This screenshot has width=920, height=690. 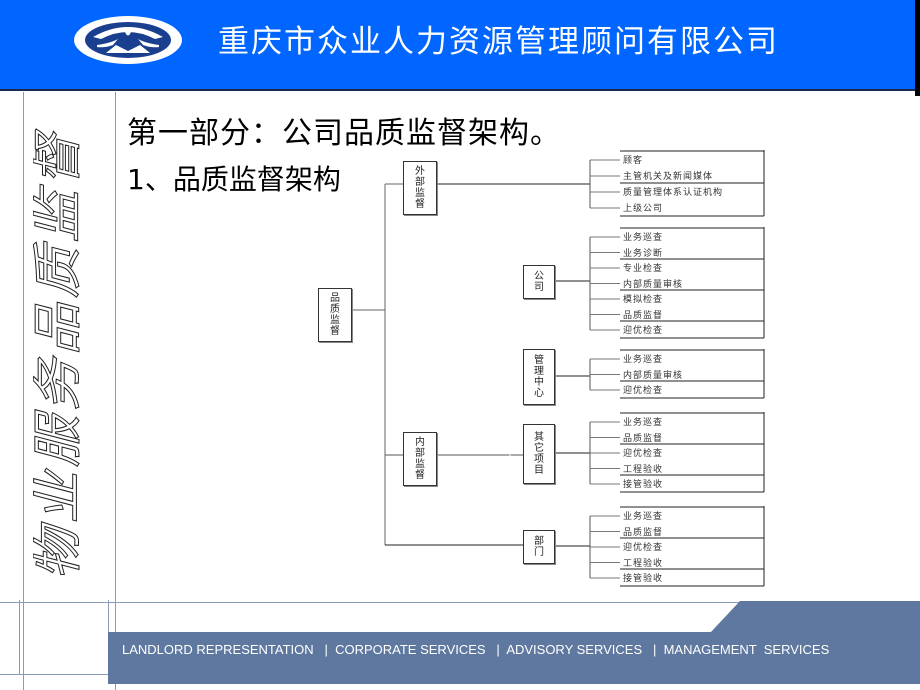 What do you see at coordinates (539, 287) in the screenshot?
I see `node-char: 司` at bounding box center [539, 287].